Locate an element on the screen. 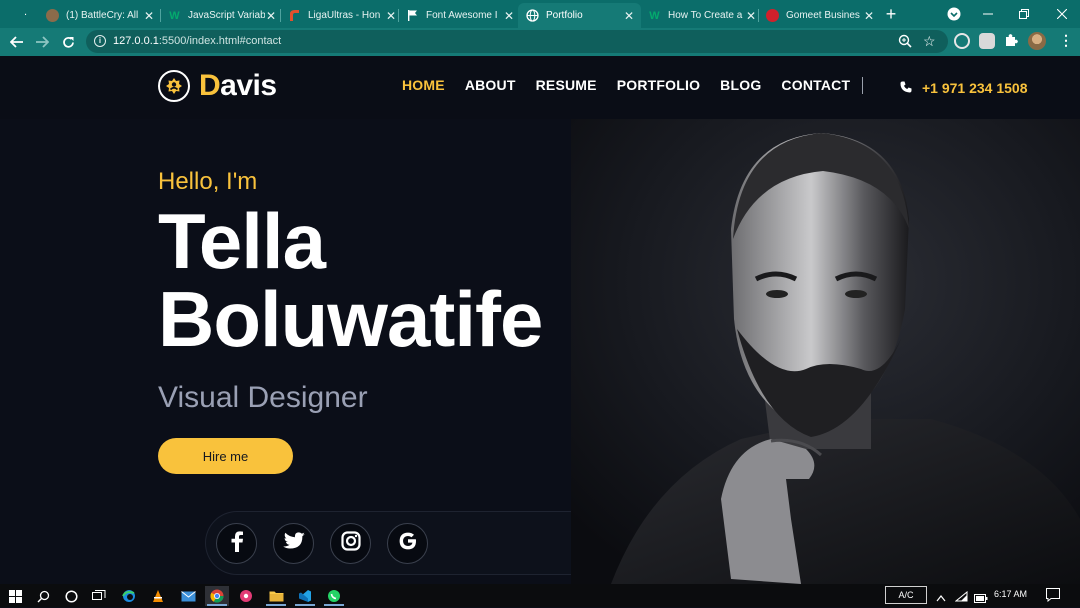 The height and width of the screenshot is (608, 1080). main-nav: HOME ABOUT RESUME PORTFOLIO BLOG CONTACT is located at coordinates (626, 85).